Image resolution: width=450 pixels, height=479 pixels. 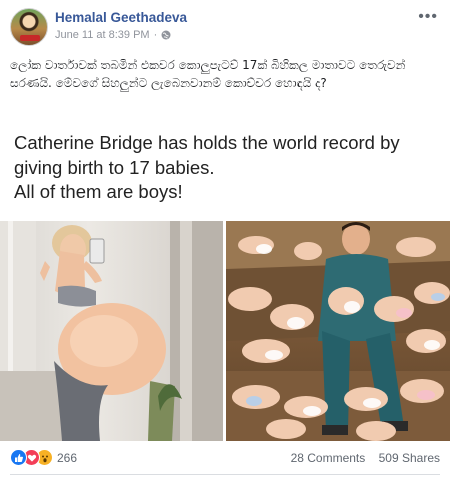 What do you see at coordinates (428, 17) in the screenshot?
I see `more-options-icon: •••` at bounding box center [428, 17].